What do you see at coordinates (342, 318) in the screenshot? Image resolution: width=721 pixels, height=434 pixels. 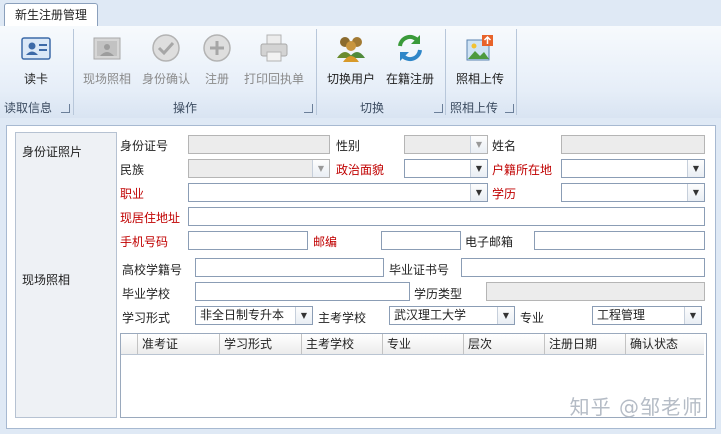 I see `host-school-label: 主考学校` at bounding box center [342, 318].